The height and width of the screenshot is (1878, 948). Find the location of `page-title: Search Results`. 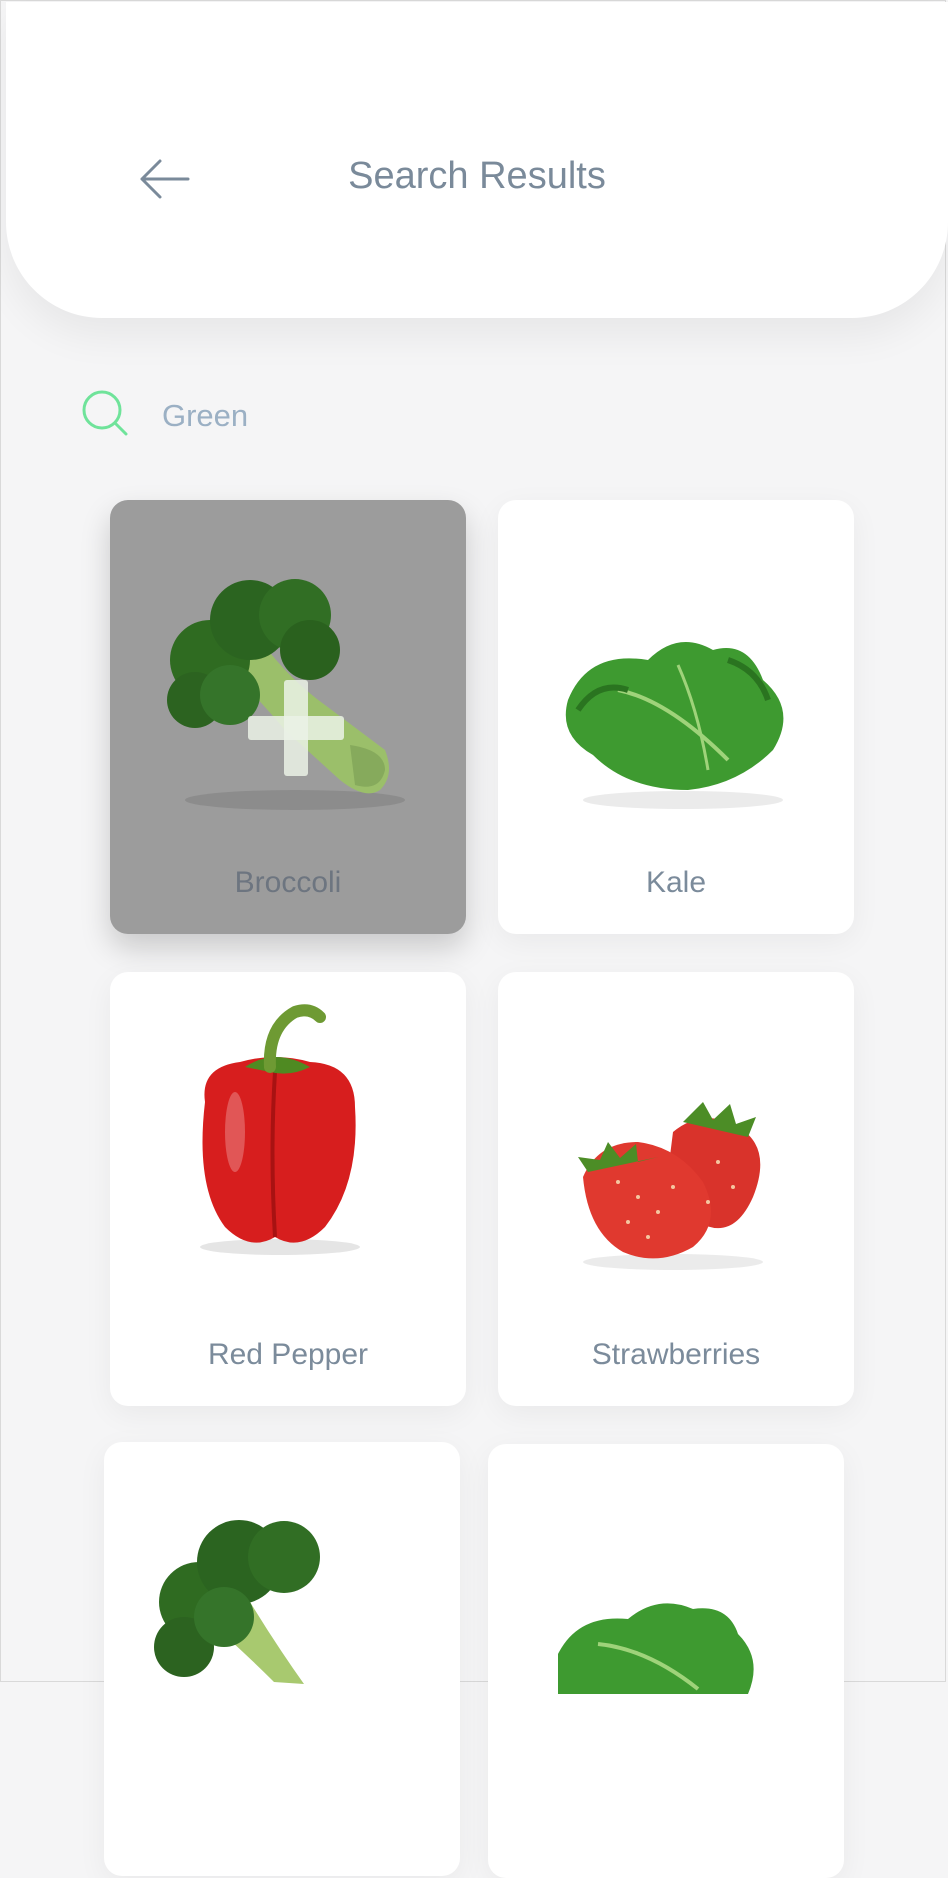

page-title: Search Results is located at coordinates (477, 176).